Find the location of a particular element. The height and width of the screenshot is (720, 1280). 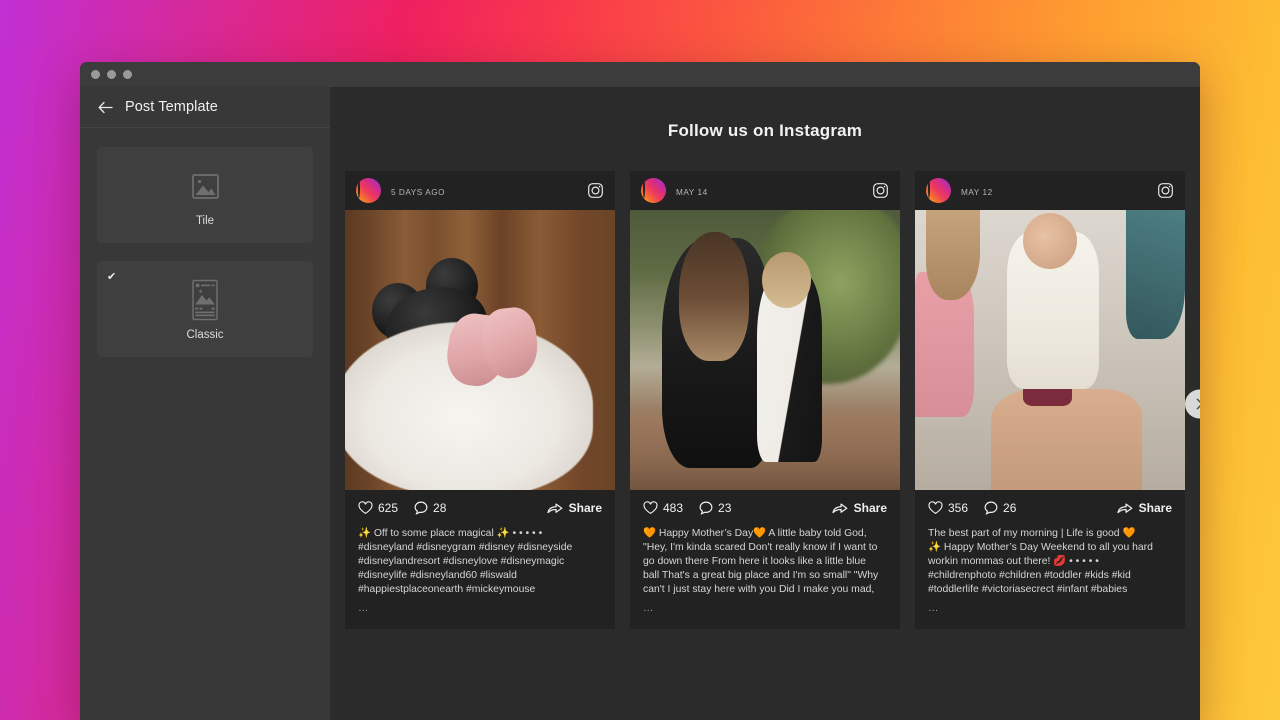

like-button: 356 is located at coordinates (948, 508).